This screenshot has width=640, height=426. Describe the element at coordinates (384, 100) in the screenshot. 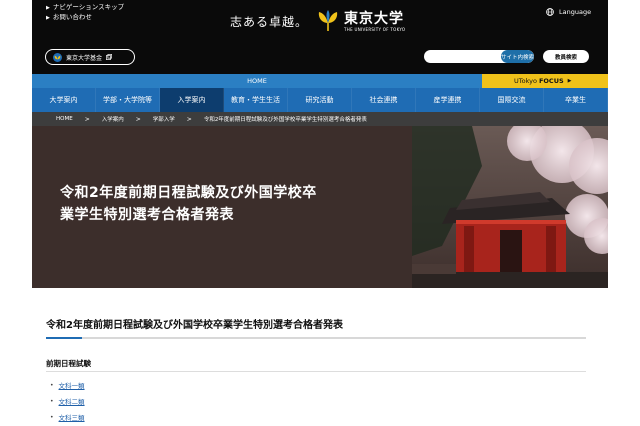

I see `nav-item-social: 社会連携` at that location.